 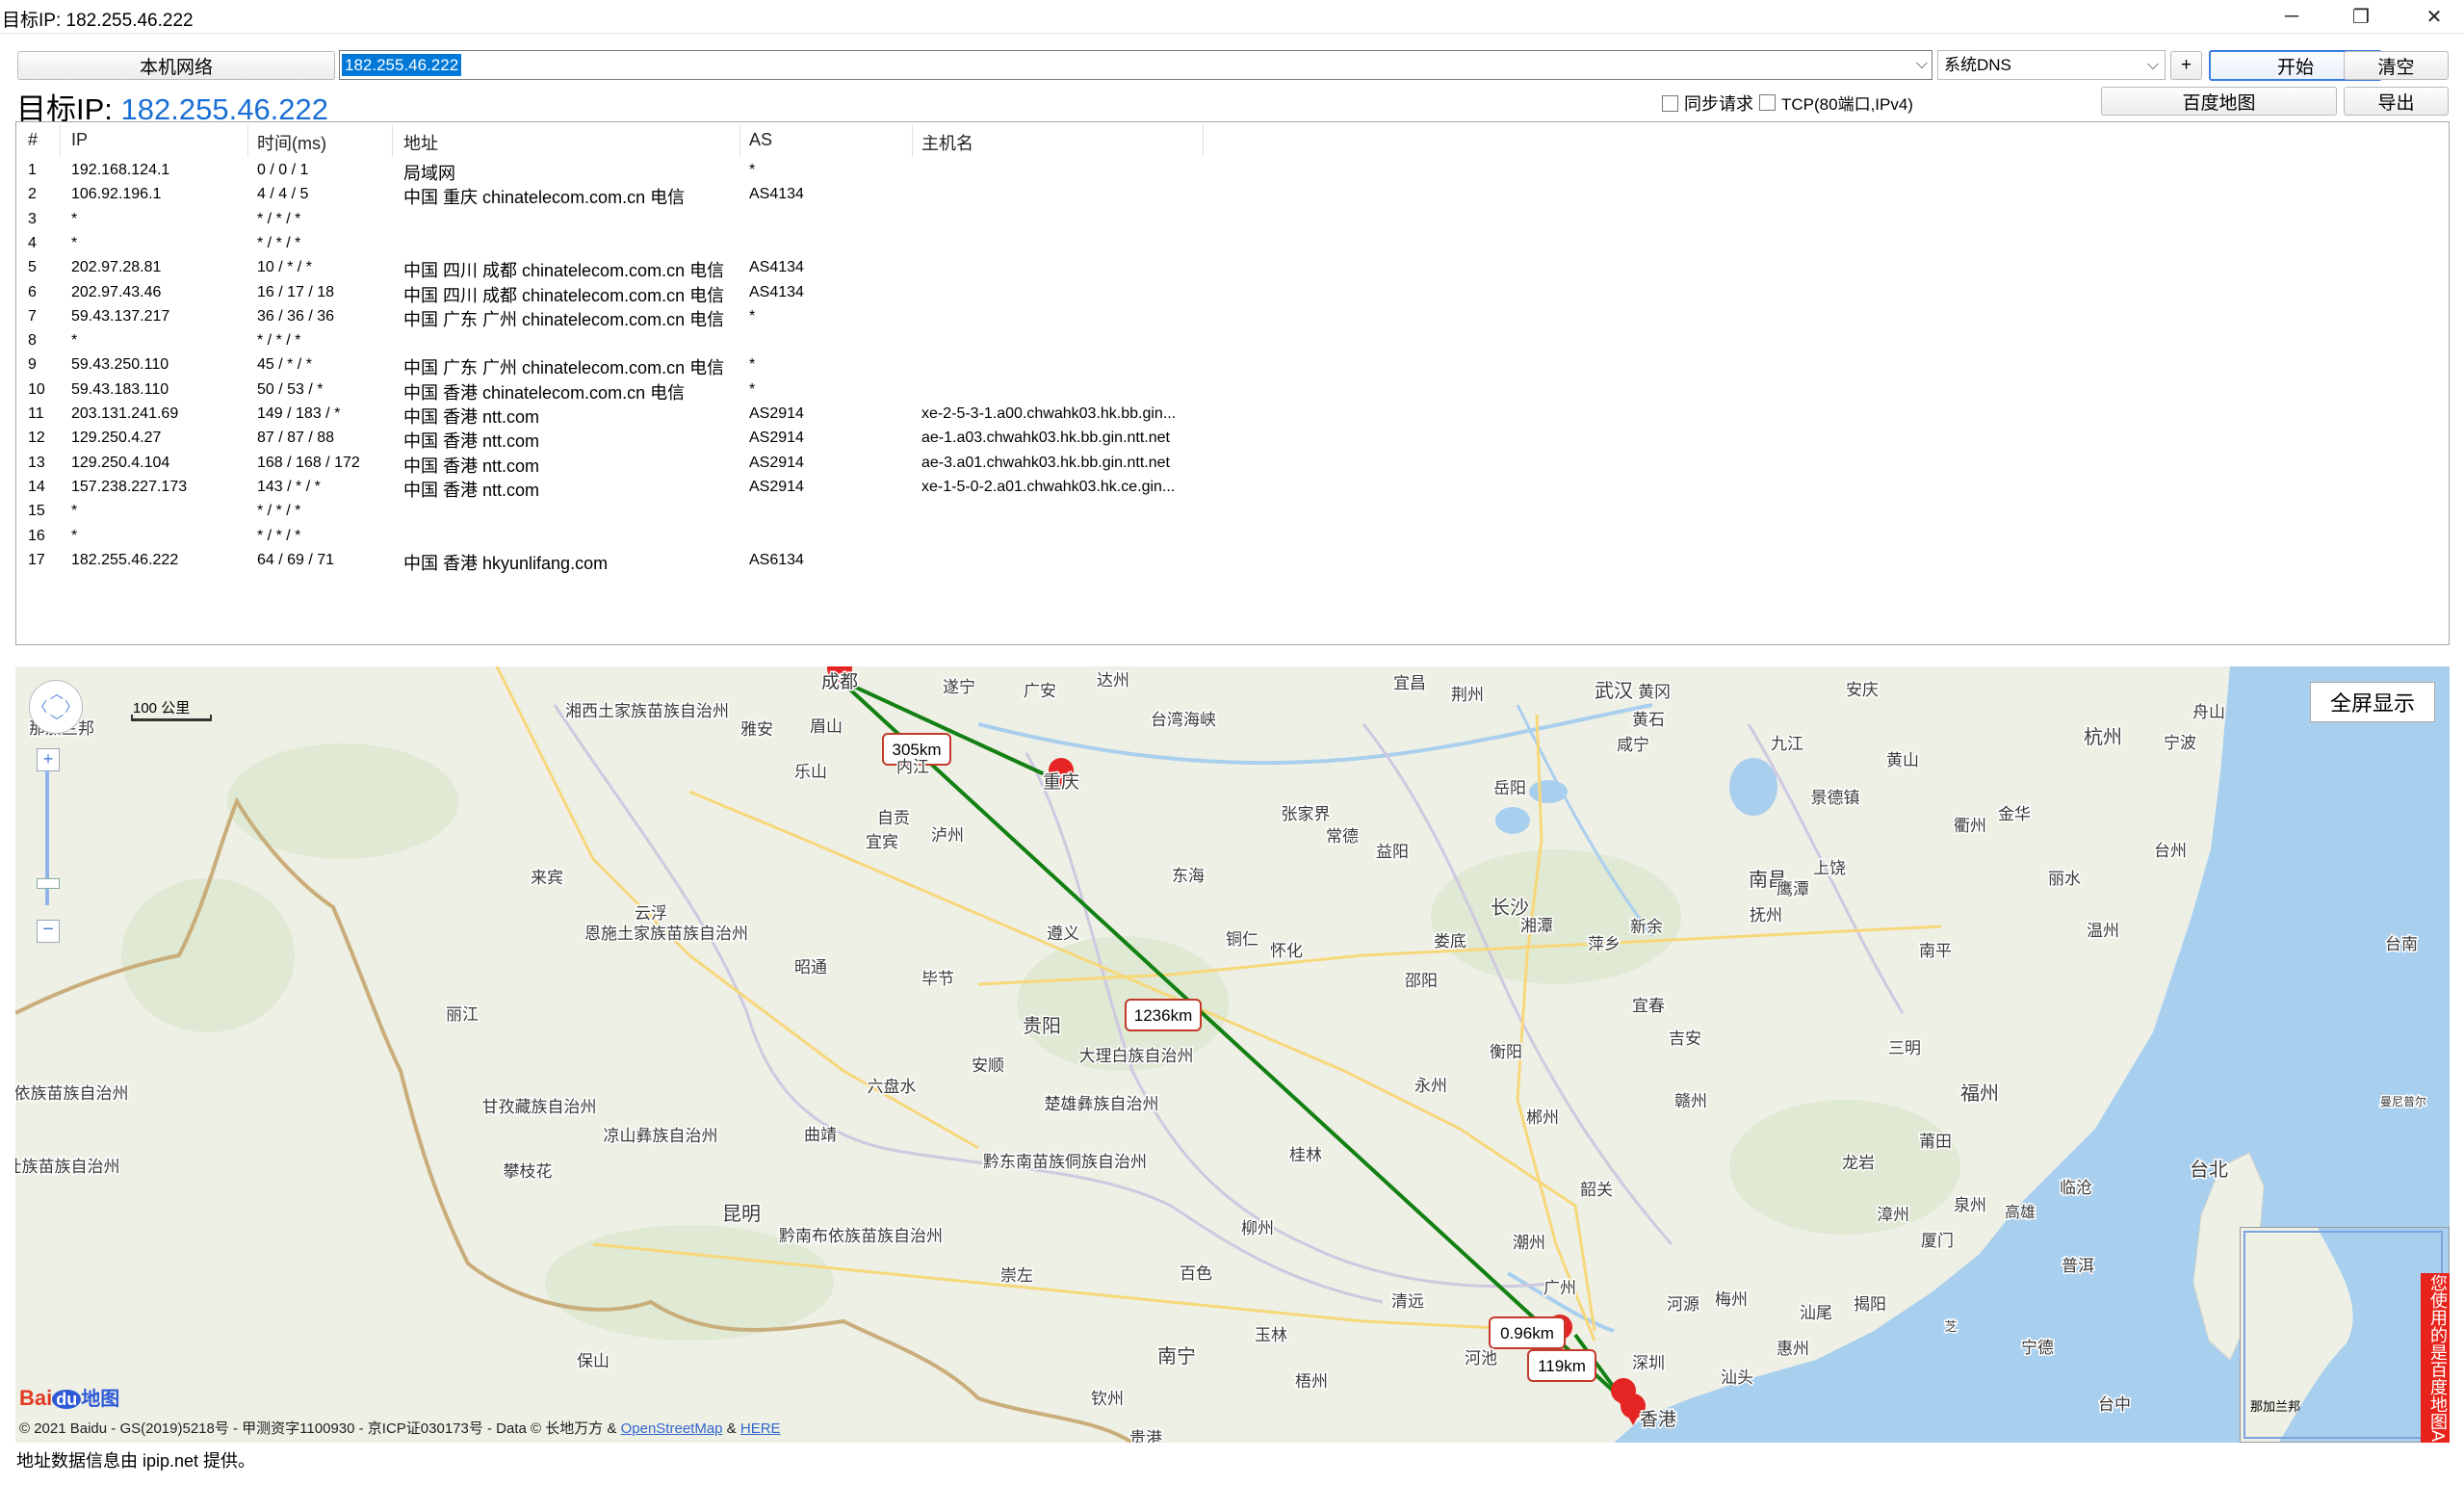 I want to click on table-row: 3 * * / * / *, so click(x=1229, y=223).